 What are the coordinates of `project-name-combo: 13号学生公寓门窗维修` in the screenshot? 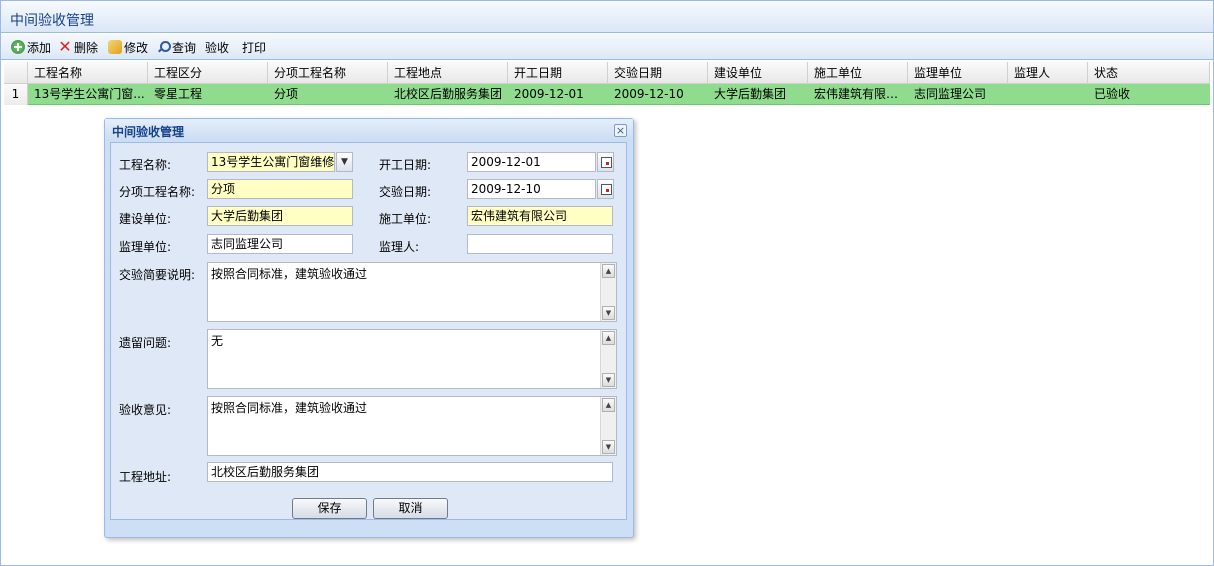 It's located at (271, 162).